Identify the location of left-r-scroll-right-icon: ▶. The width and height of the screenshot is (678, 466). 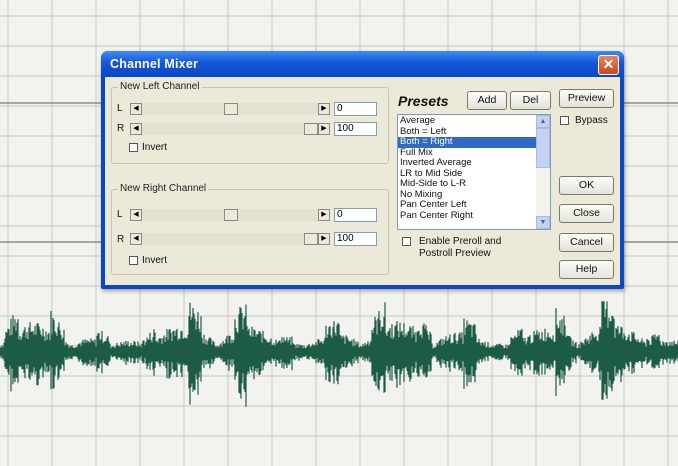
(324, 129).